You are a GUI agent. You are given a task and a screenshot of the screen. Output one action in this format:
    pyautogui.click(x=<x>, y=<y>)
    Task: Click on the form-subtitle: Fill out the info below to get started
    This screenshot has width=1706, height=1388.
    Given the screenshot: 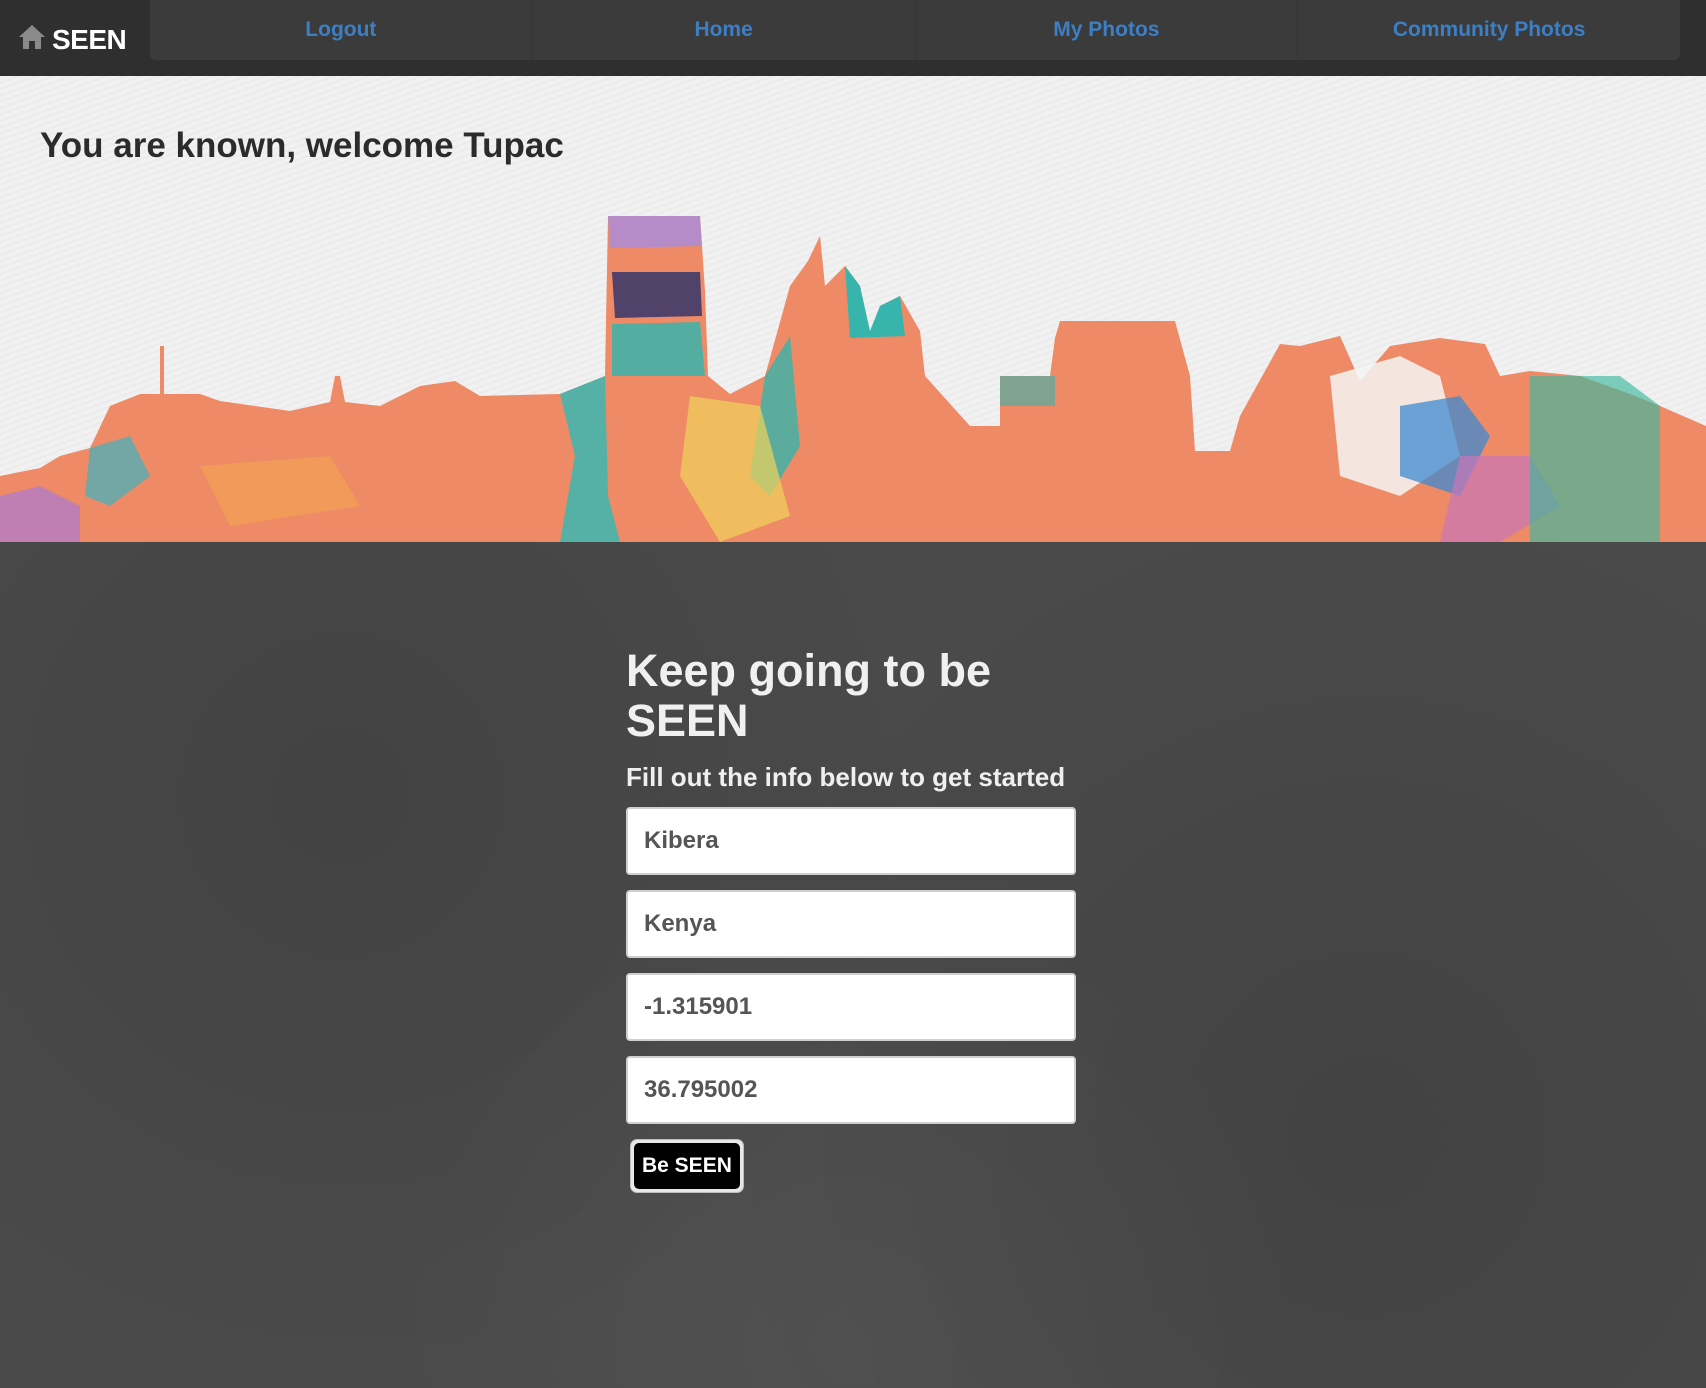 What is the action you would take?
    pyautogui.click(x=846, y=777)
    